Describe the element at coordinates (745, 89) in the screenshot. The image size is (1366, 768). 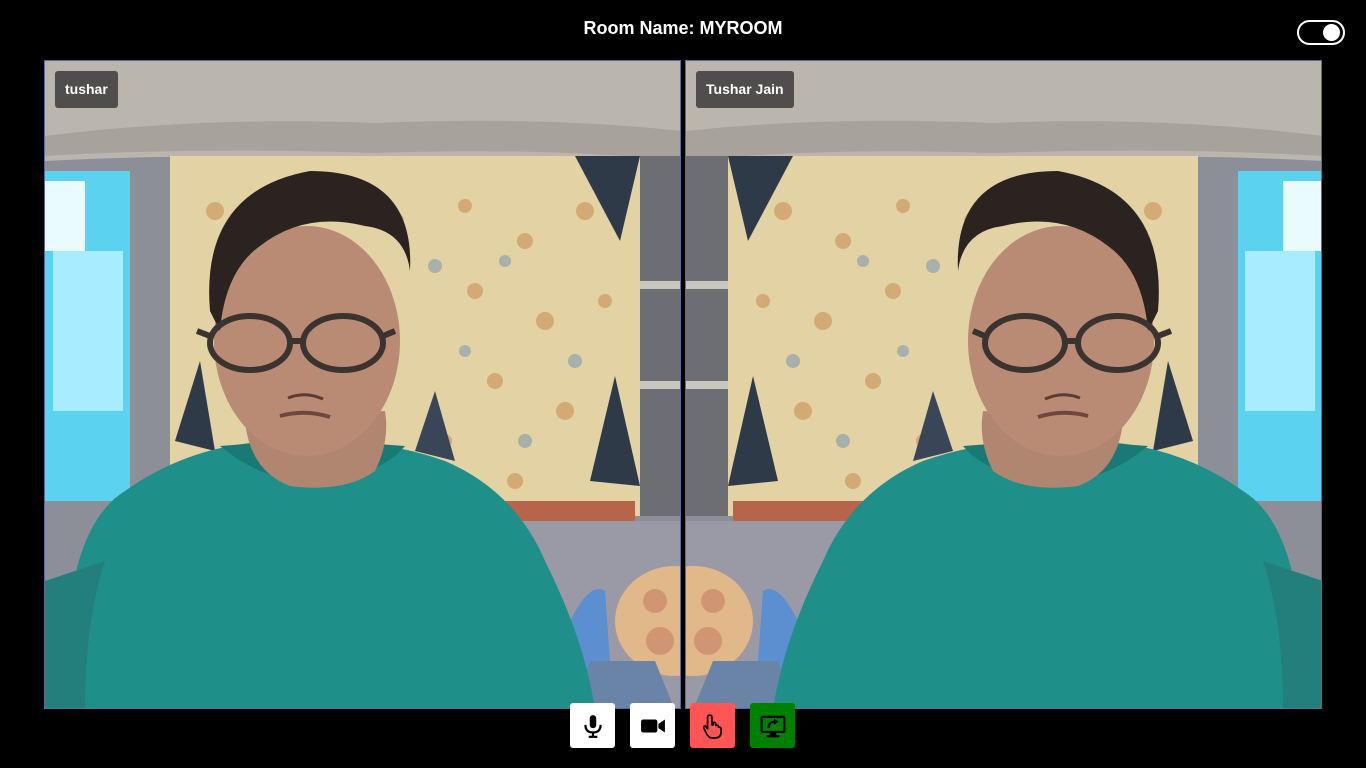
I see `participant-name-tag: Tushar Jain` at that location.